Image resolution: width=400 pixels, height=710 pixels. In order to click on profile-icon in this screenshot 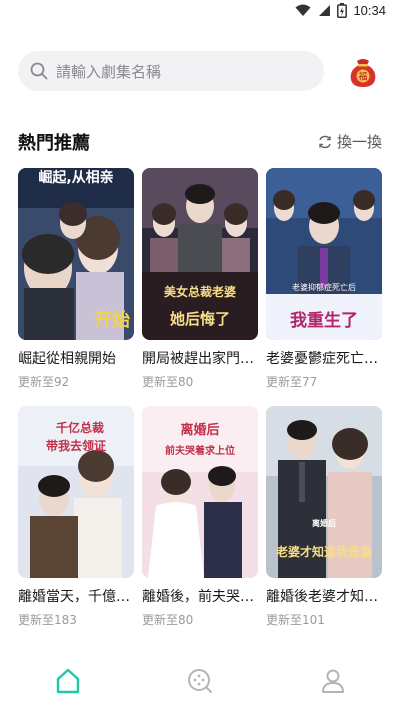, I will do `click(333, 681)`.